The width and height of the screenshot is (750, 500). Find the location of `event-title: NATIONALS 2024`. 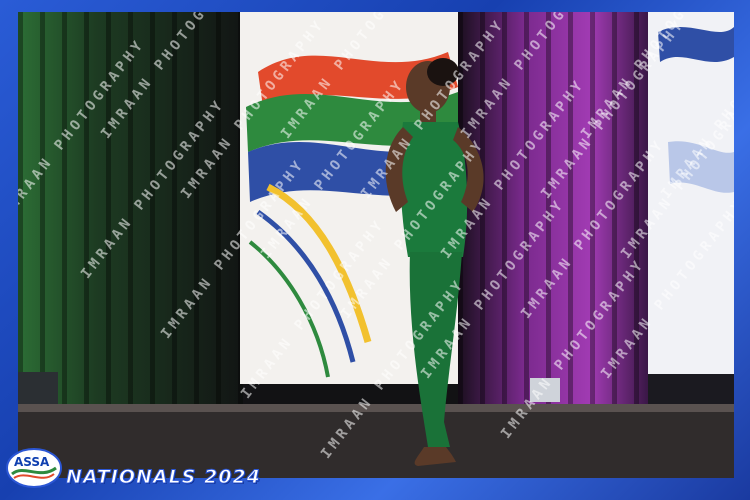

event-title: NATIONALS 2024 is located at coordinates (163, 477).